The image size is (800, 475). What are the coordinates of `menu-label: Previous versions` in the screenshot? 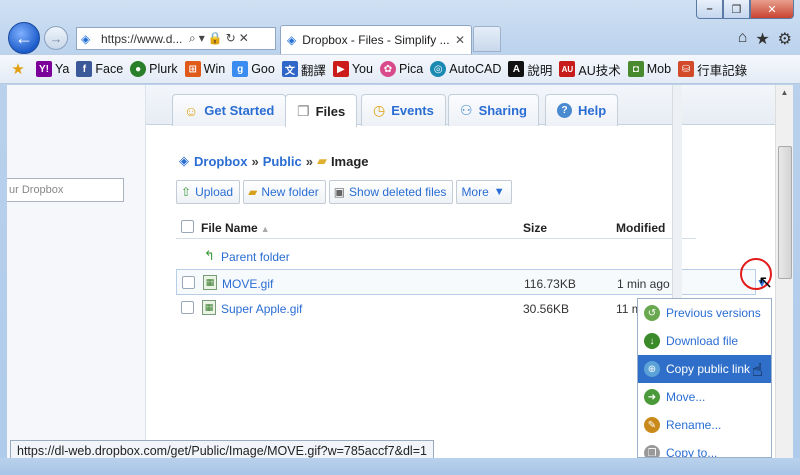 It's located at (713, 313).